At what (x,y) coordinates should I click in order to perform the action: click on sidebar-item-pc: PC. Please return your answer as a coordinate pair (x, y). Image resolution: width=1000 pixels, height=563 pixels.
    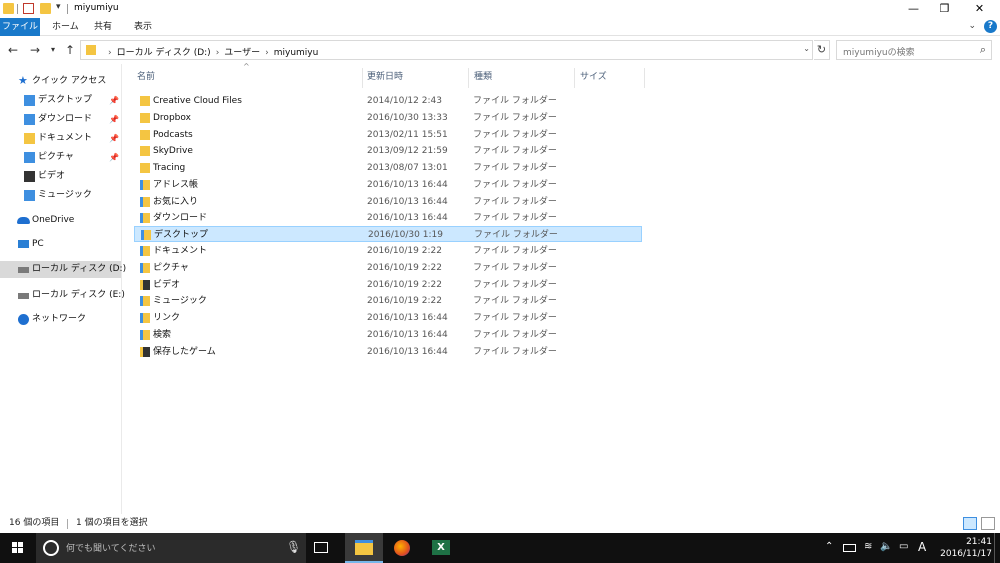
    Looking at the image, I should click on (60, 244).